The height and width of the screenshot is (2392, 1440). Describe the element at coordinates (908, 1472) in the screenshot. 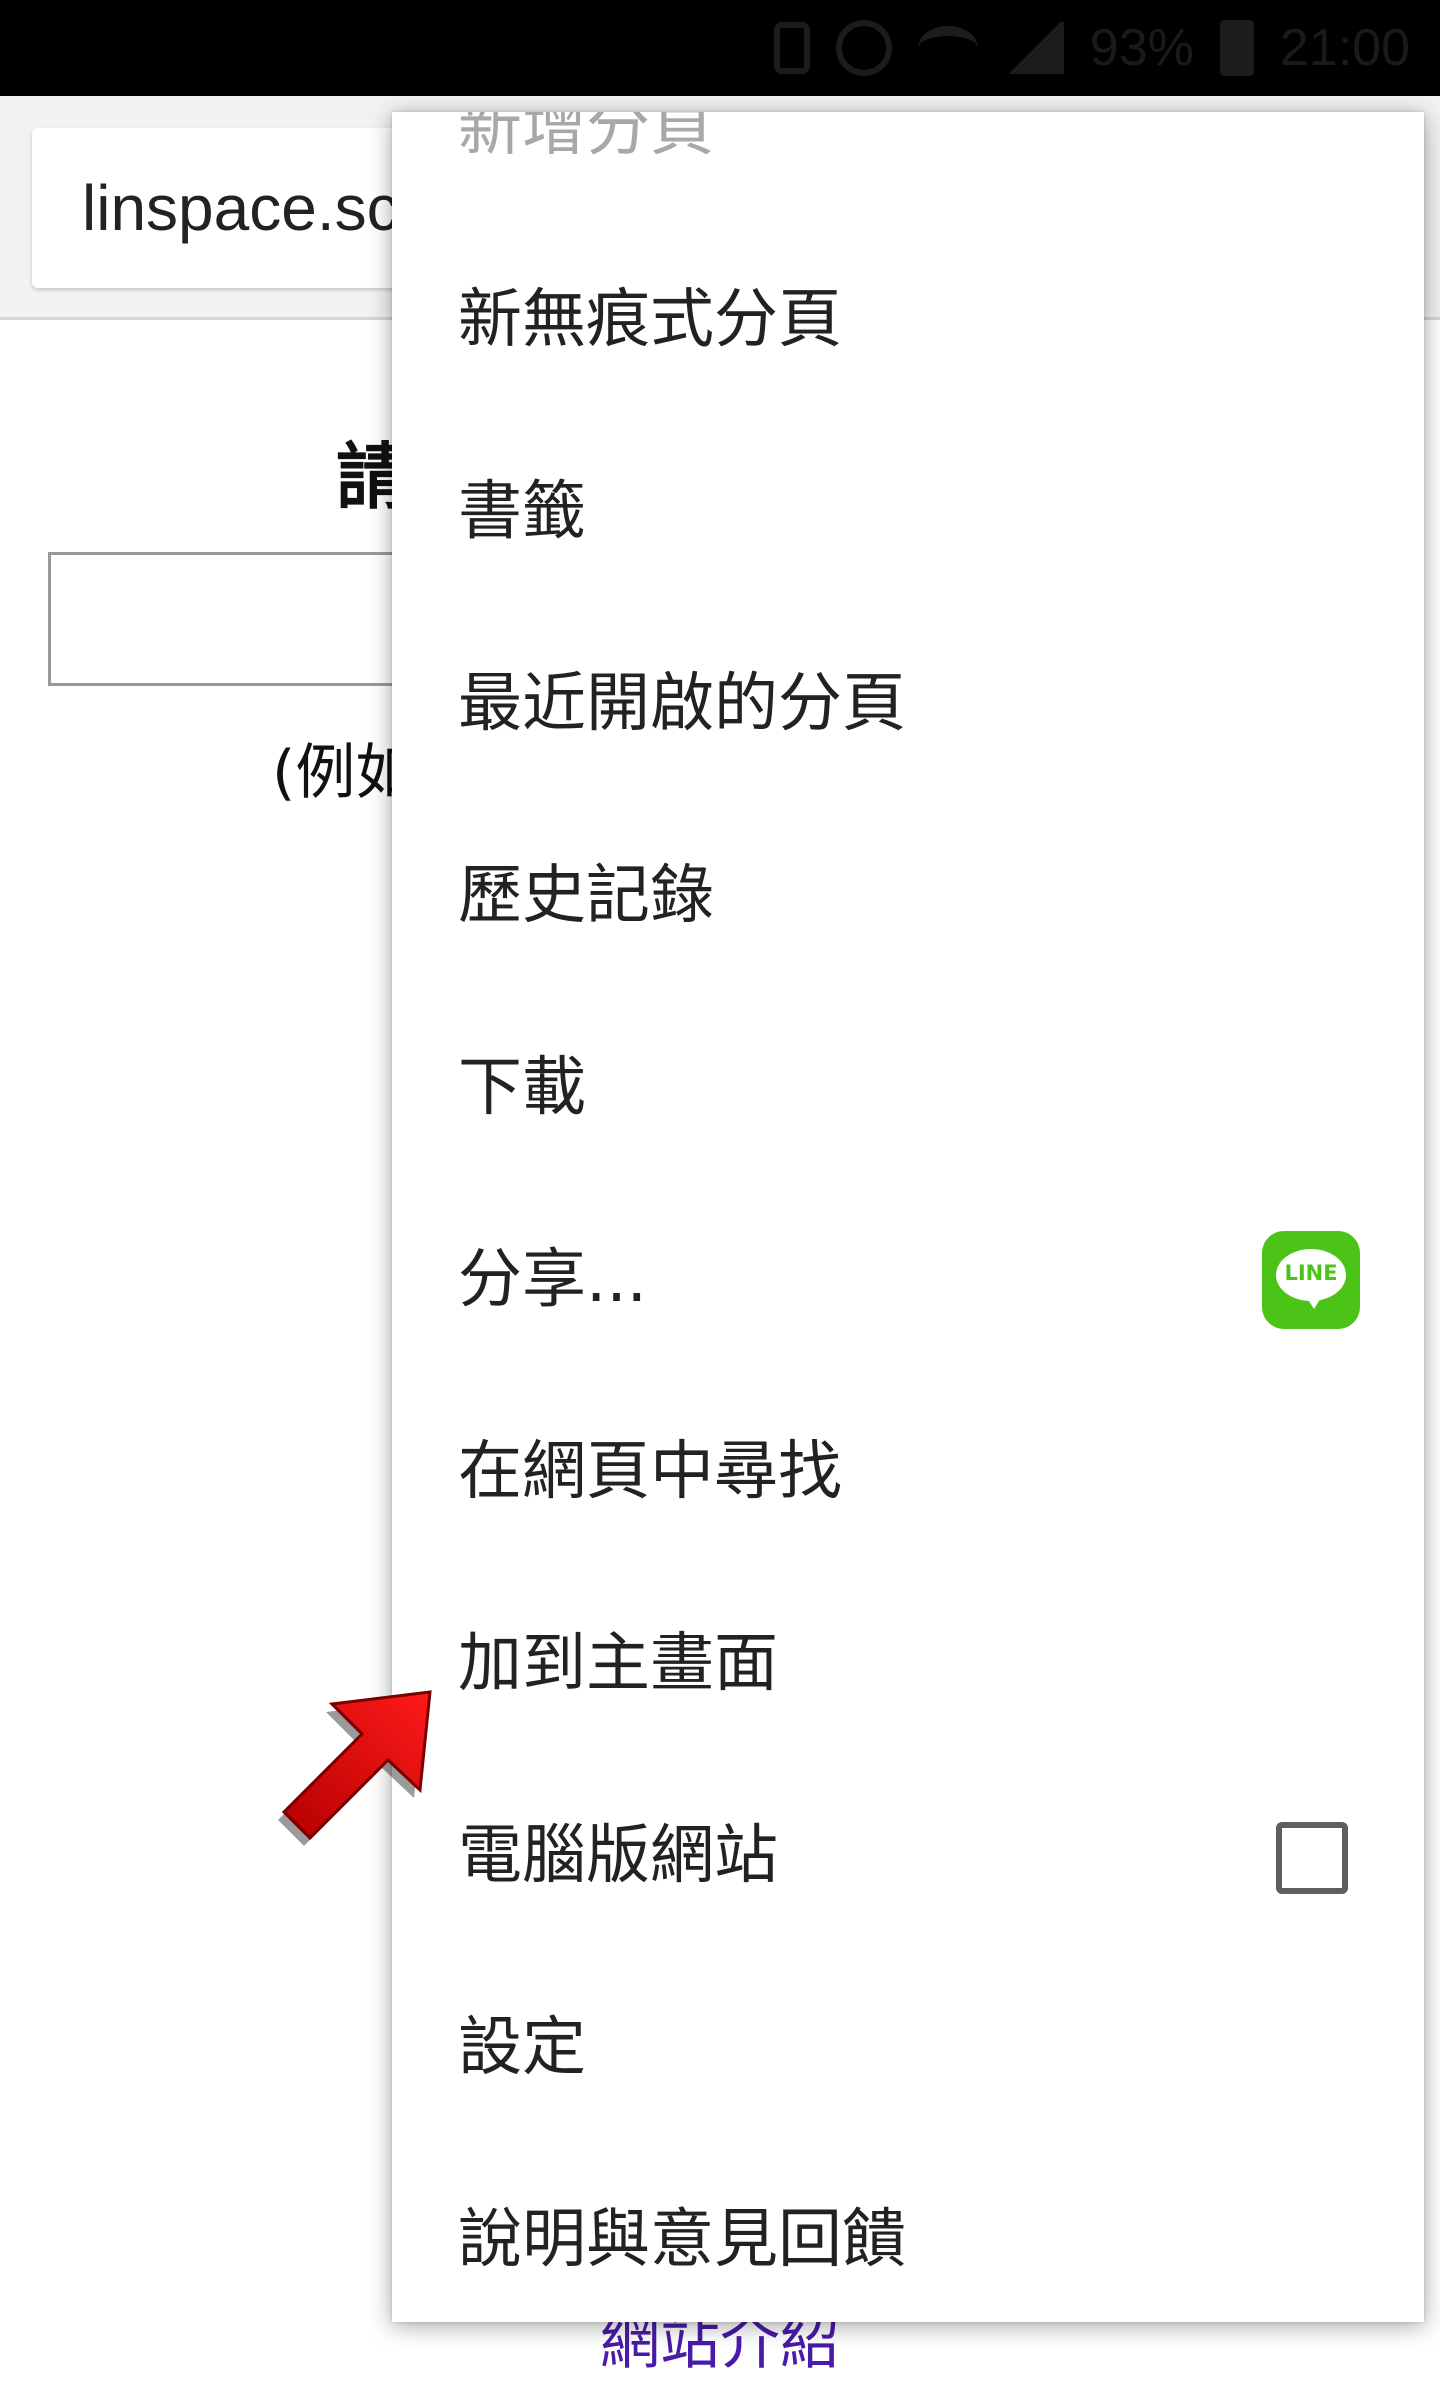

I see `menu-item-find-in-page: 在網頁中尋找` at that location.